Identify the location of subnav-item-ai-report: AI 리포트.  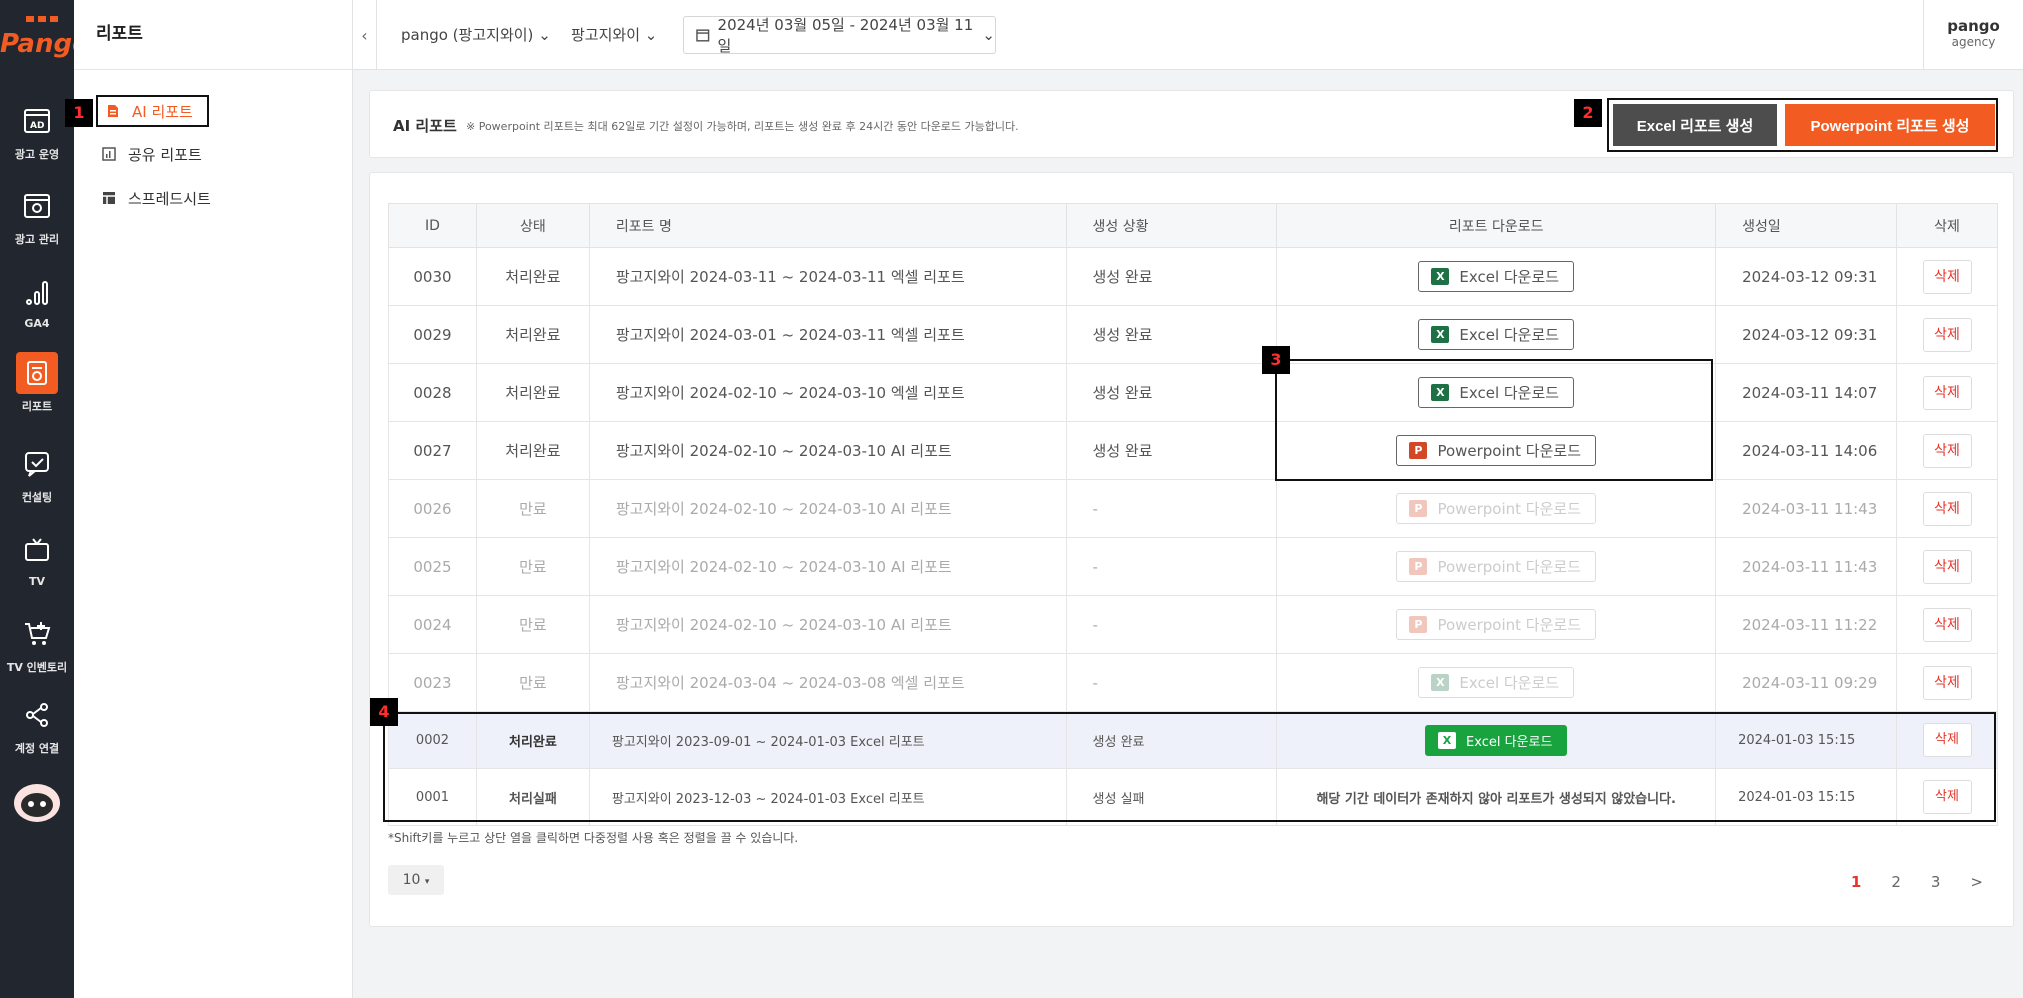
(152, 111).